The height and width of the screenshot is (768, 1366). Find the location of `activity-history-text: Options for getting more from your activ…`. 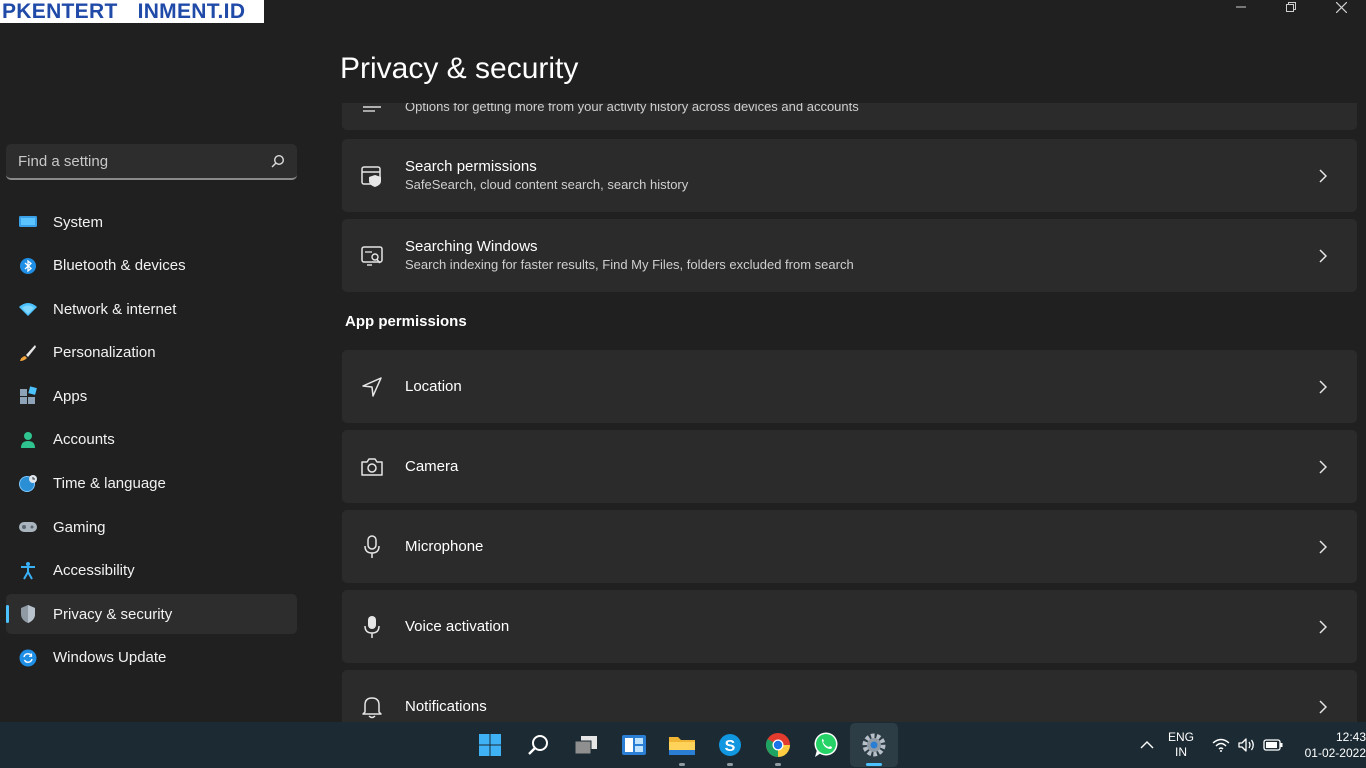

activity-history-text: Options for getting more from your activ… is located at coordinates (632, 109).